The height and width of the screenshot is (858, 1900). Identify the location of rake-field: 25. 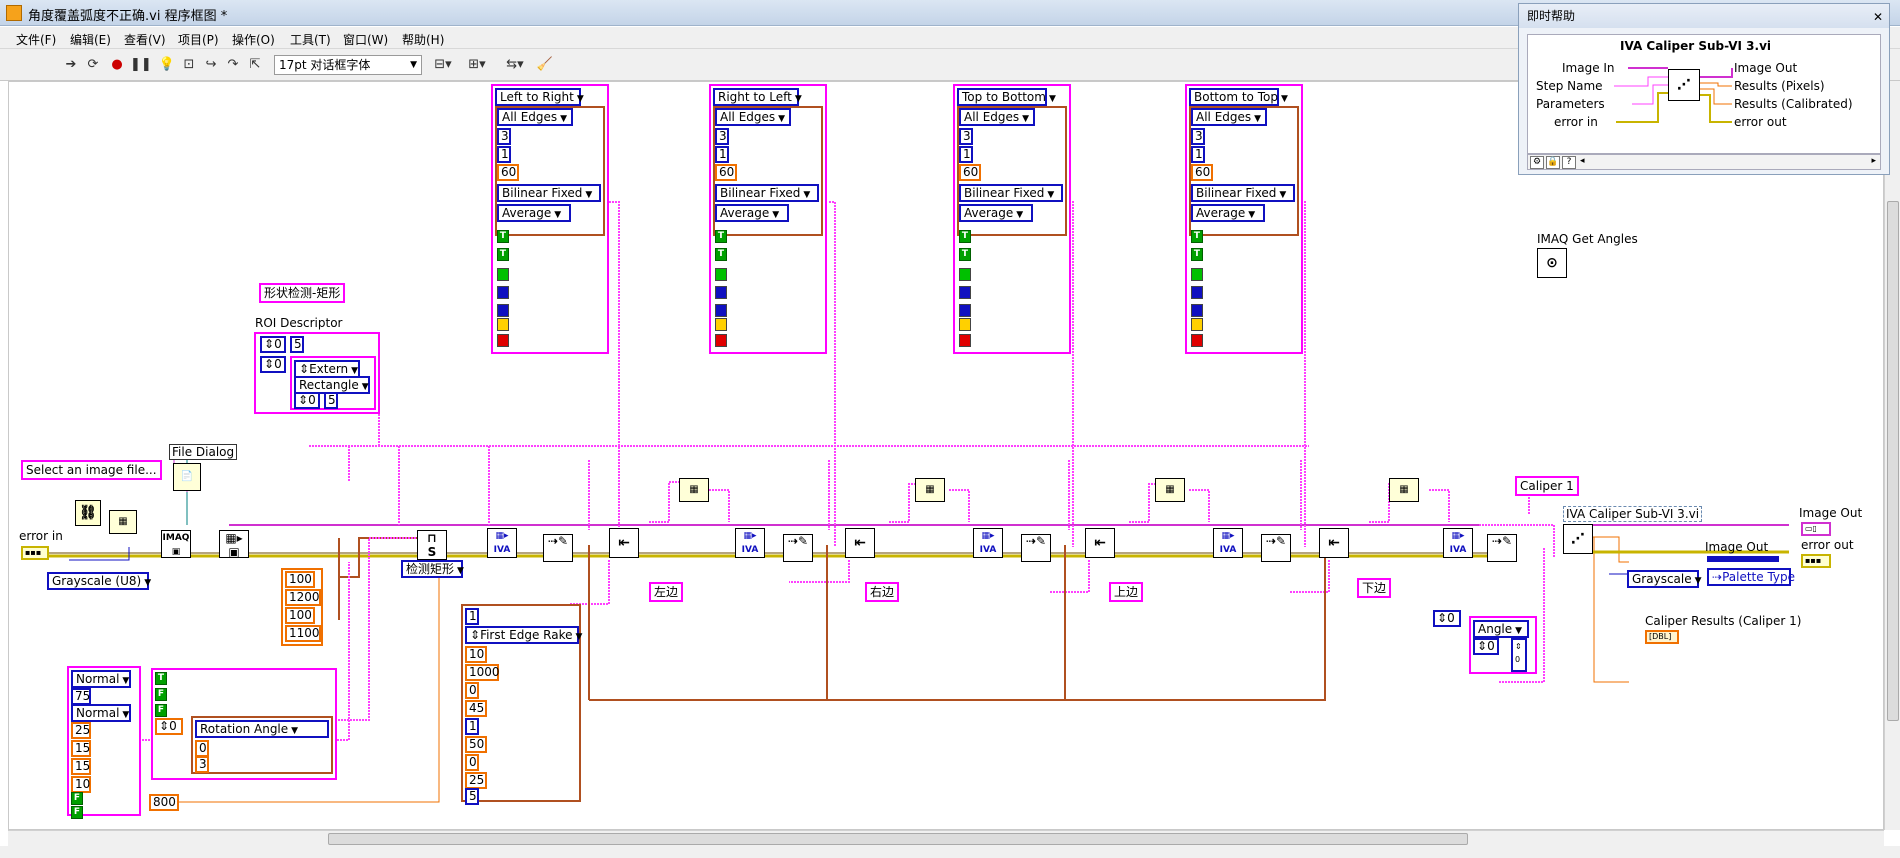
(476, 780).